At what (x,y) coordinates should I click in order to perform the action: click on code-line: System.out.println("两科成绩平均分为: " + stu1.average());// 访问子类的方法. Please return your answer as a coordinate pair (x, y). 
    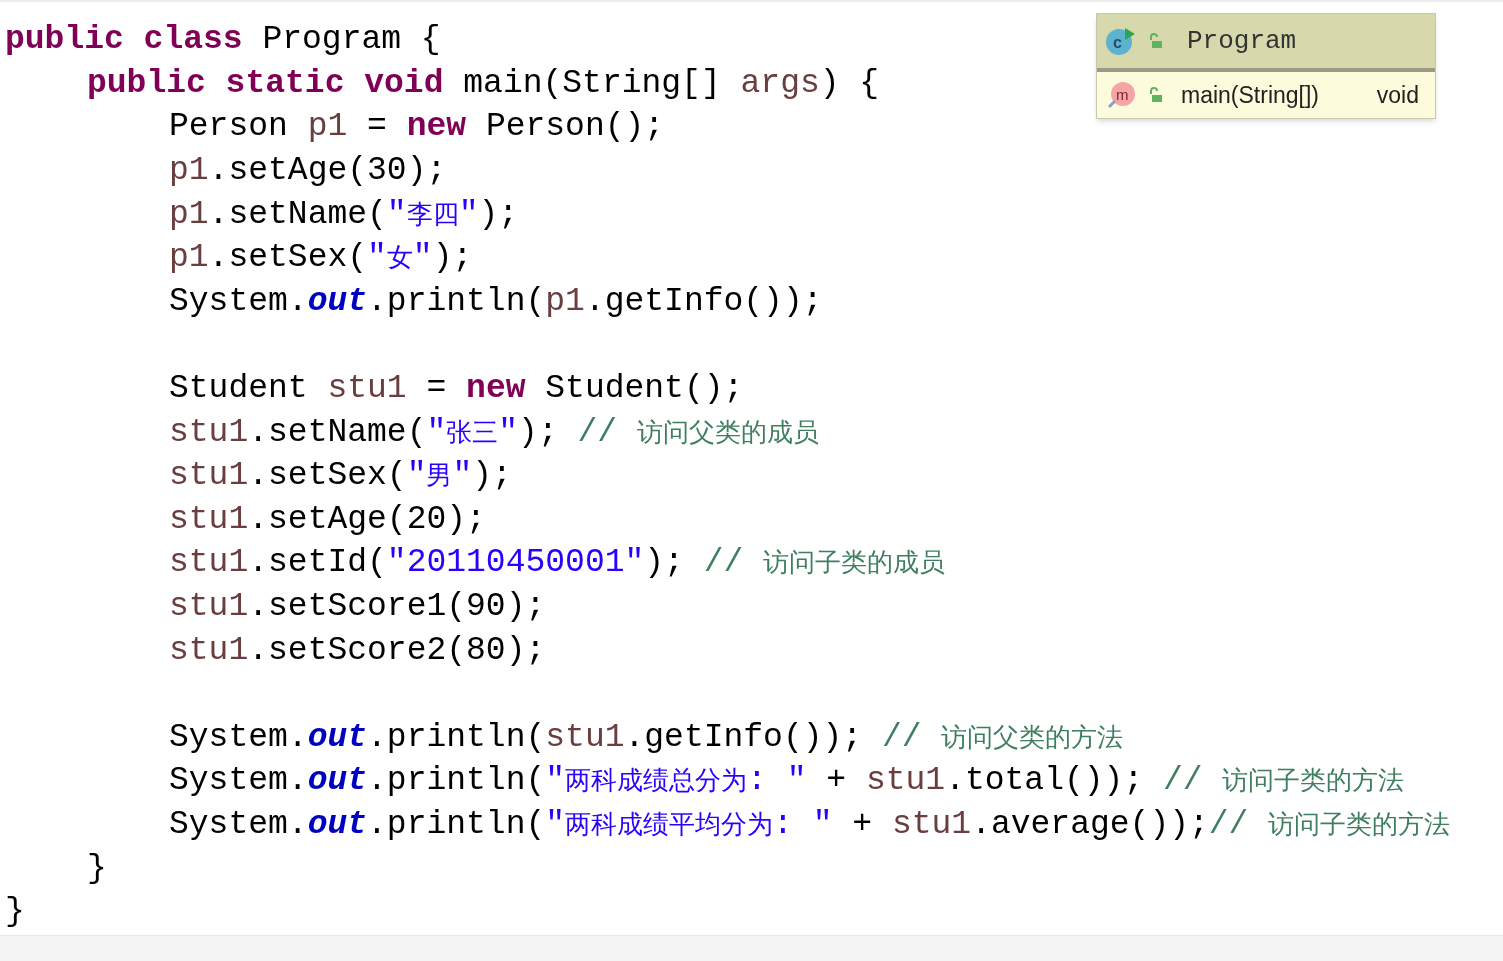
    Looking at the image, I should click on (810, 824).